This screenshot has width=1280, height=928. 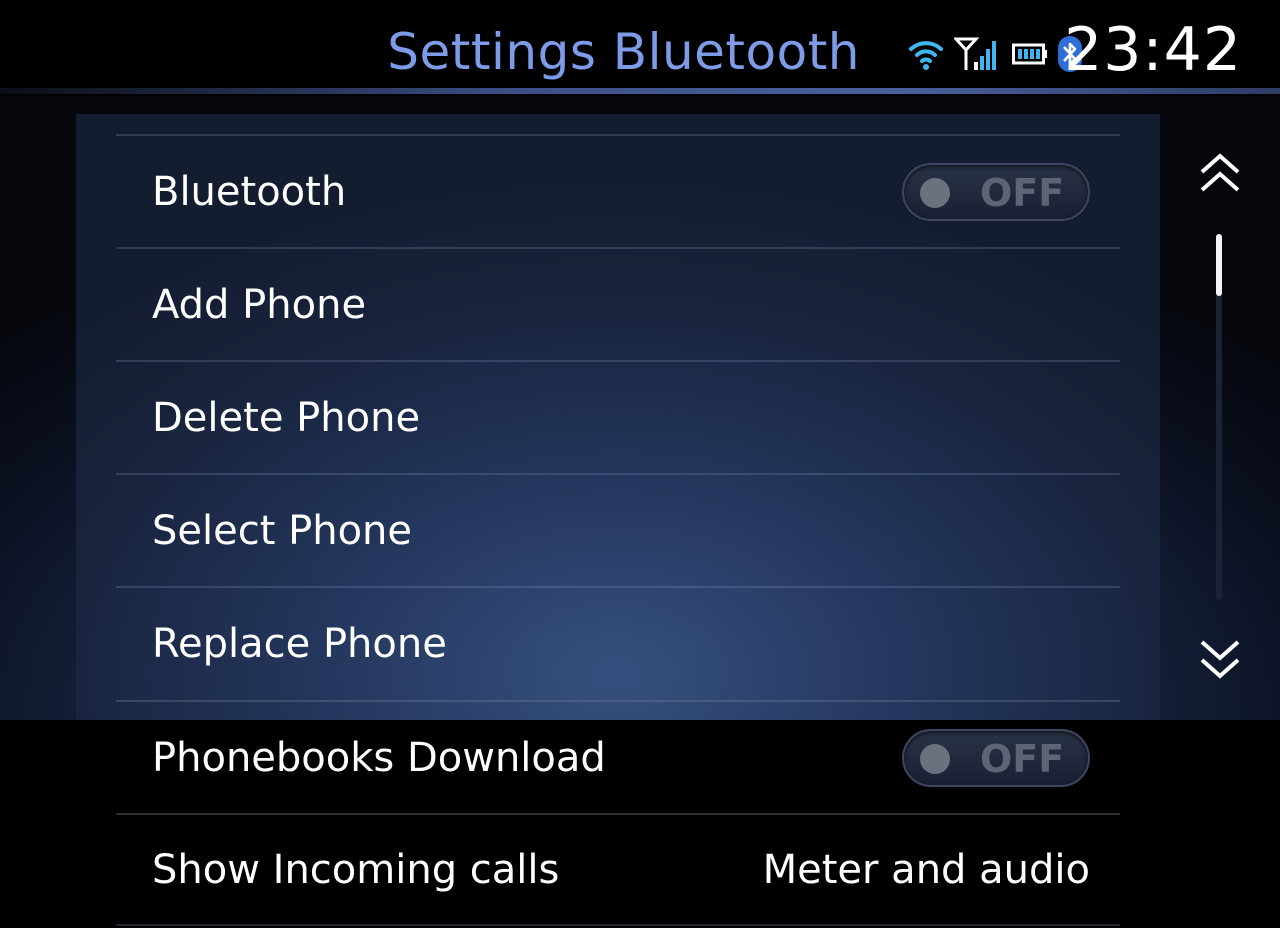 What do you see at coordinates (356, 869) in the screenshot?
I see `setting-label: Show Incoming calls` at bounding box center [356, 869].